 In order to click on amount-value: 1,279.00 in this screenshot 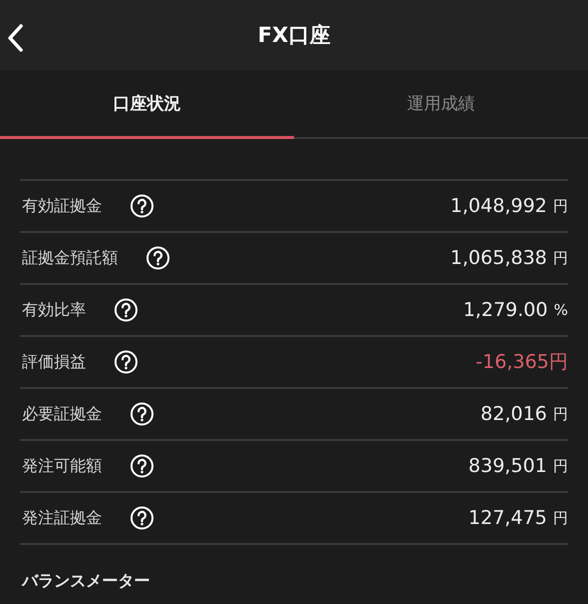, I will do `click(505, 310)`.